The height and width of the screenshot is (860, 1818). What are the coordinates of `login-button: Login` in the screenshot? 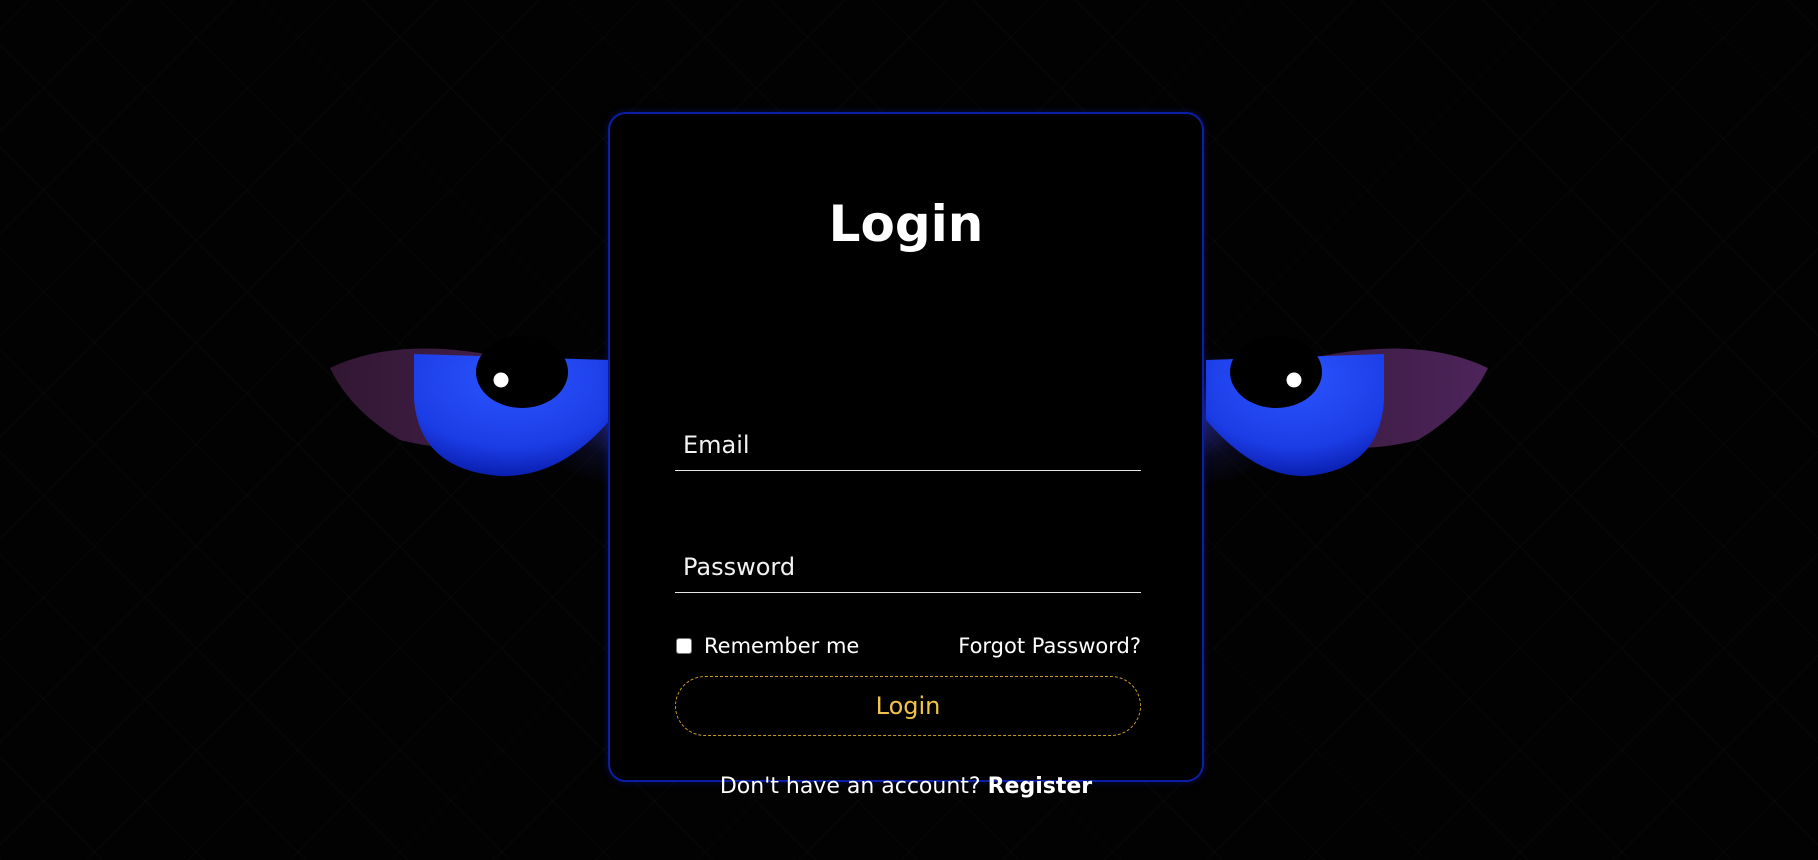 It's located at (908, 706).